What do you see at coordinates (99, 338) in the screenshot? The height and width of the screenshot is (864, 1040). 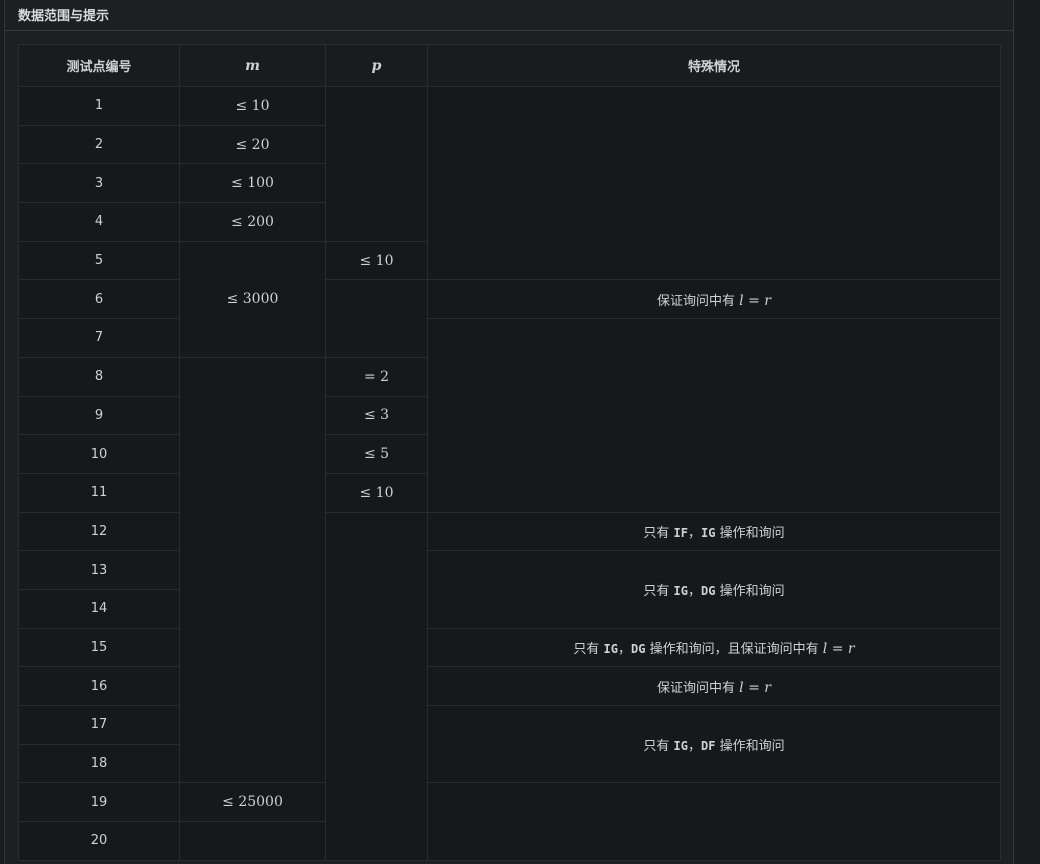 I see `testcase-id: 7` at bounding box center [99, 338].